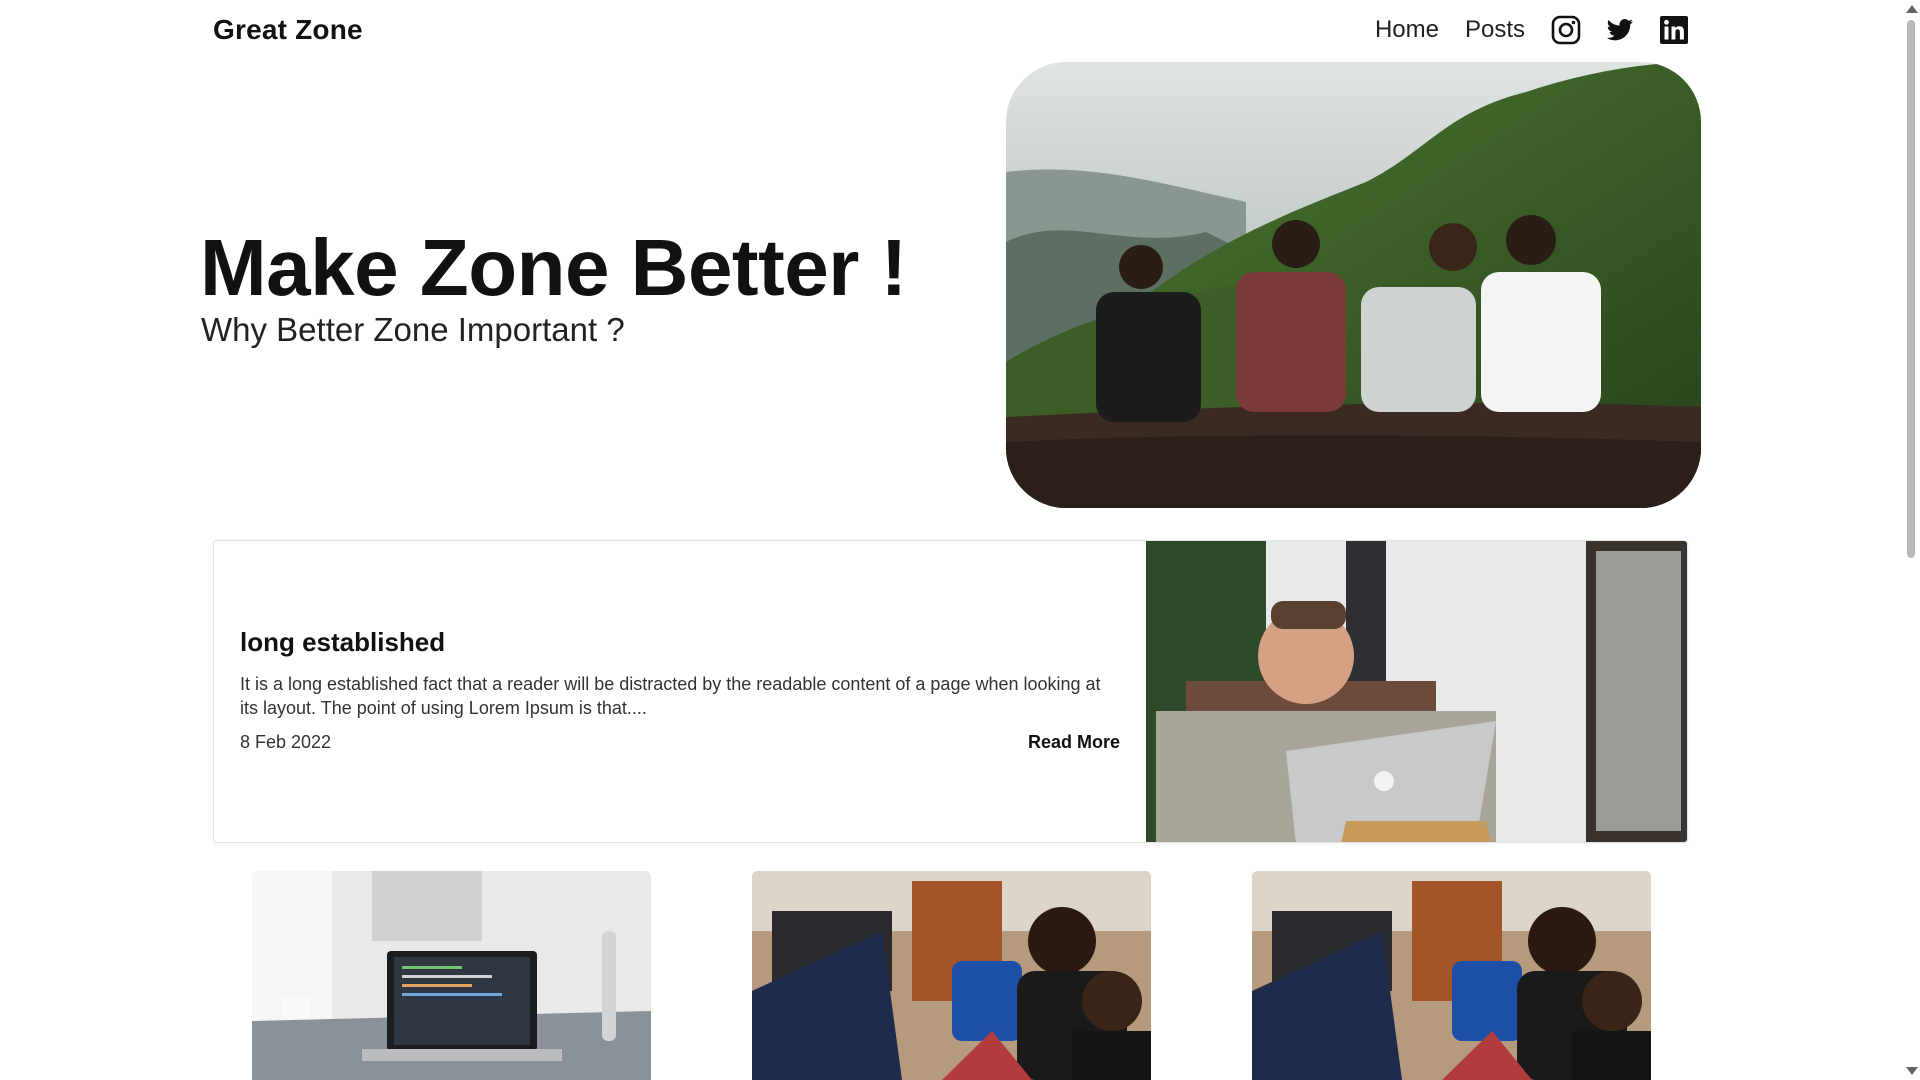 This screenshot has height=1080, width=1920. What do you see at coordinates (680, 742) in the screenshot?
I see `featured-post-meta: 8 Feb 2022 Read More` at bounding box center [680, 742].